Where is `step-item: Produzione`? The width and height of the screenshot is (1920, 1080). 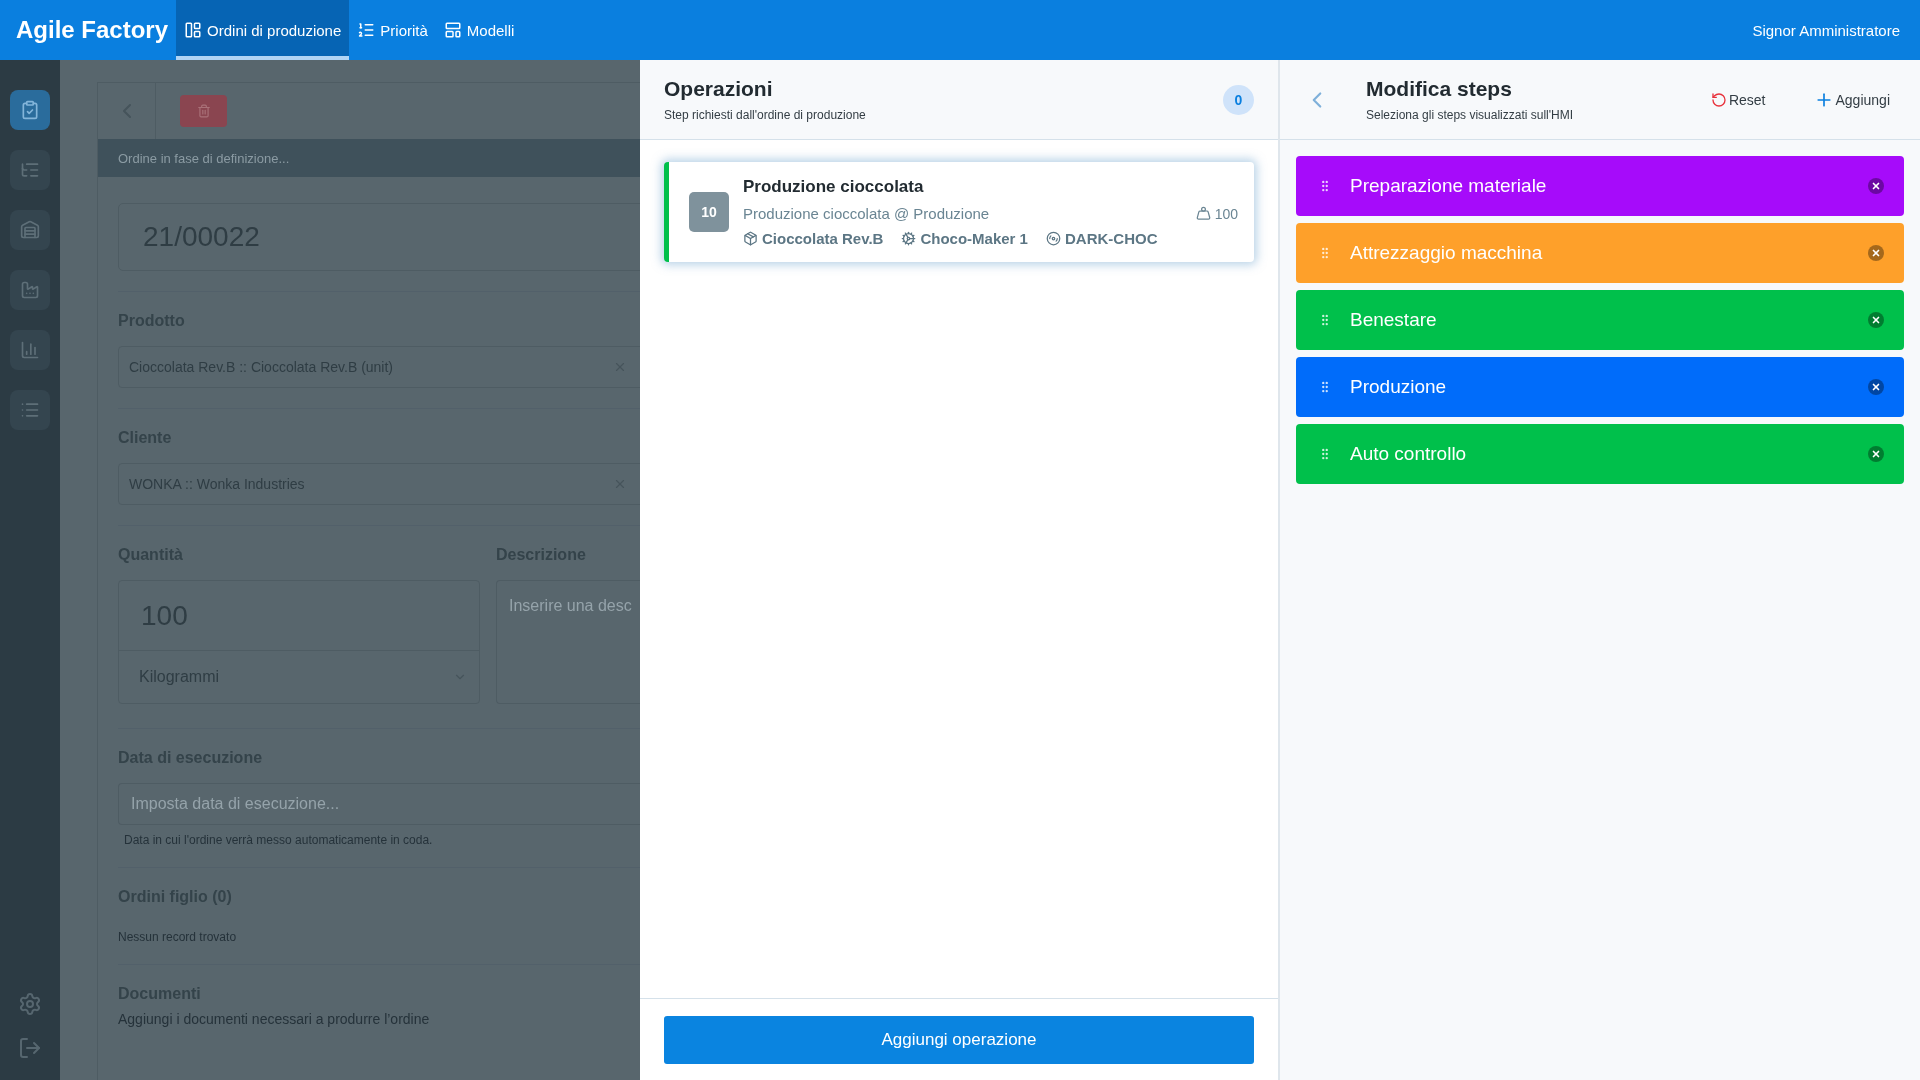
step-item: Produzione is located at coordinates (1600, 387).